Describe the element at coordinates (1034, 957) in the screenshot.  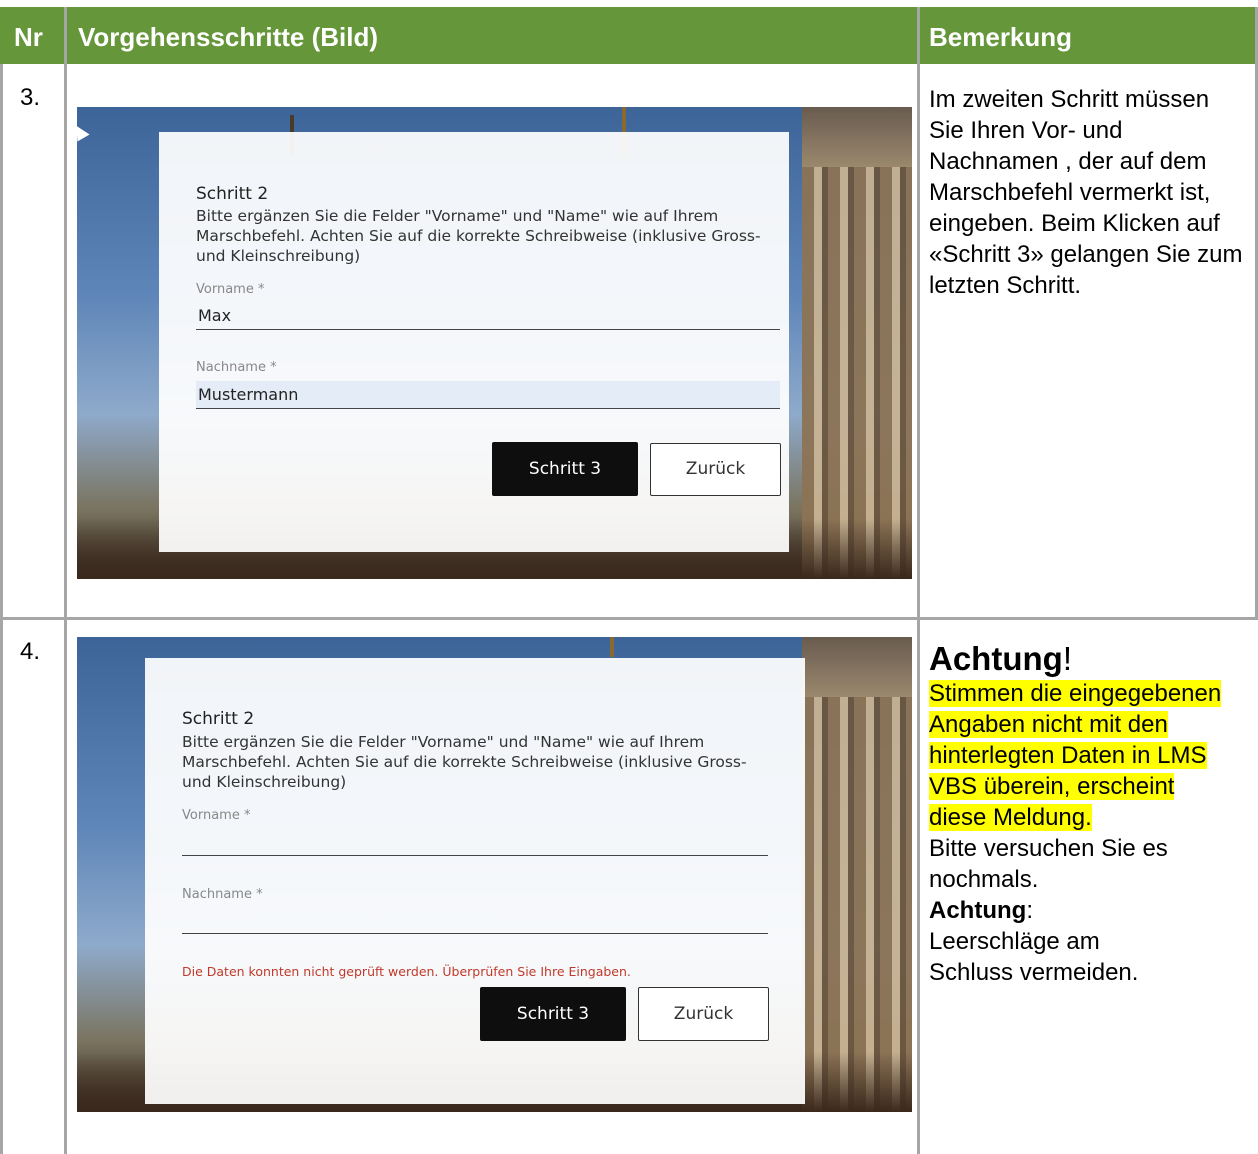
I see `note-text: Leerschläge am Schluss vermeiden.` at that location.